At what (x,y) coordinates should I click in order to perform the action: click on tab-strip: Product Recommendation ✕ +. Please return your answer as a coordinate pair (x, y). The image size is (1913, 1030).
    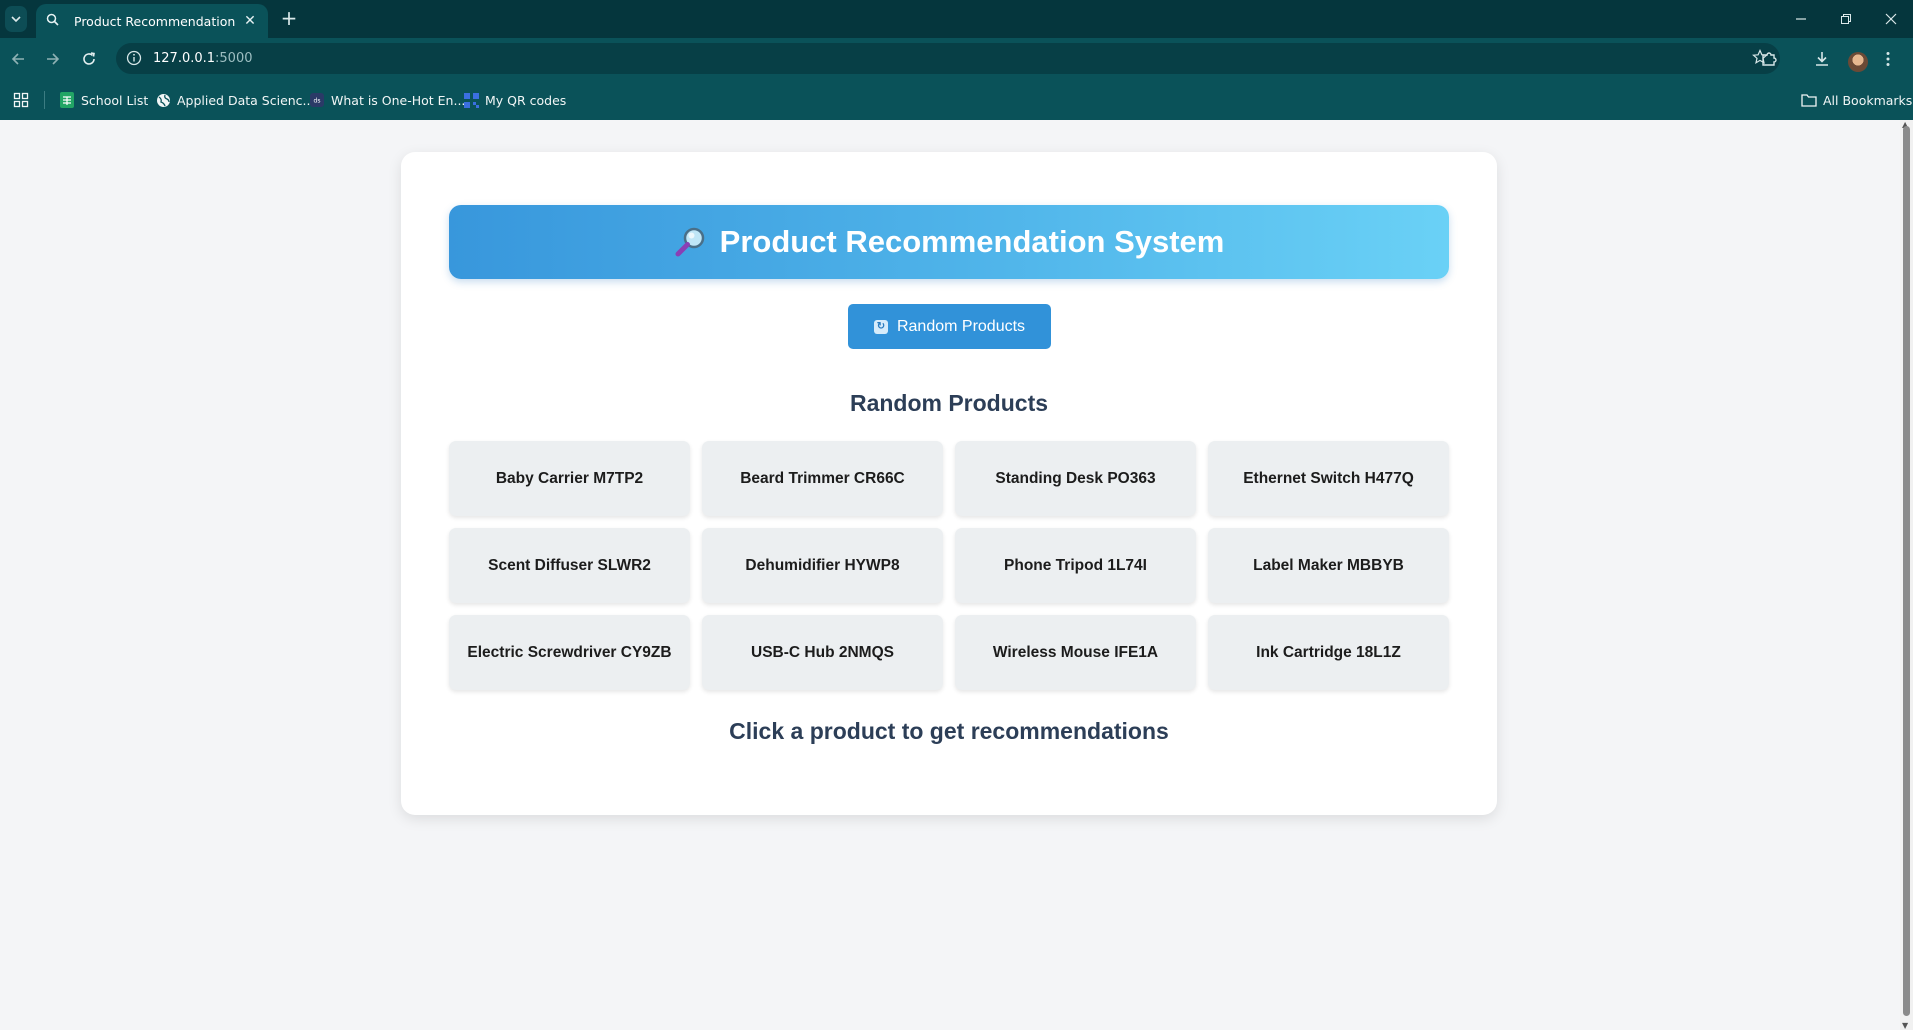
    Looking at the image, I should click on (956, 19).